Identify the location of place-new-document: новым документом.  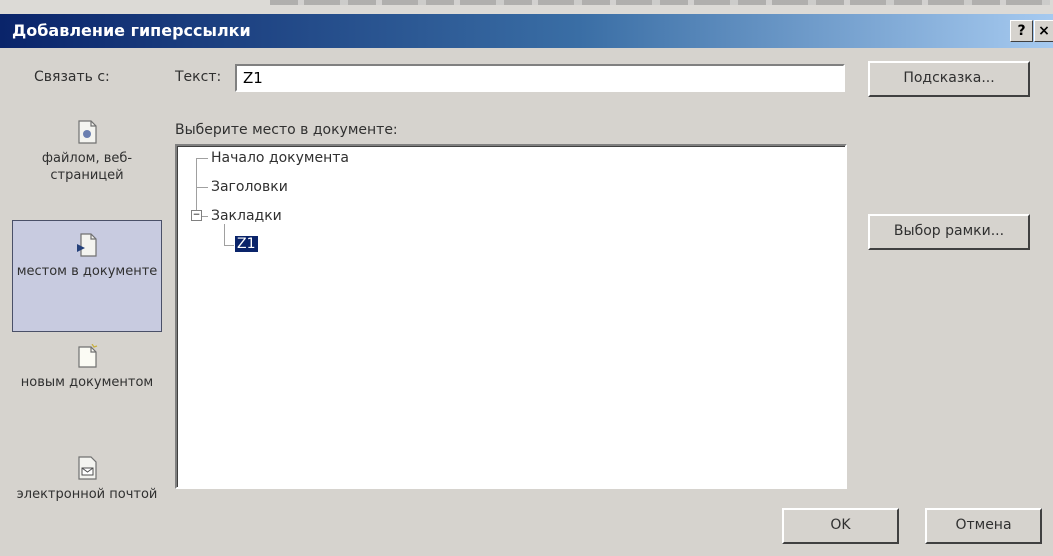
(87, 388).